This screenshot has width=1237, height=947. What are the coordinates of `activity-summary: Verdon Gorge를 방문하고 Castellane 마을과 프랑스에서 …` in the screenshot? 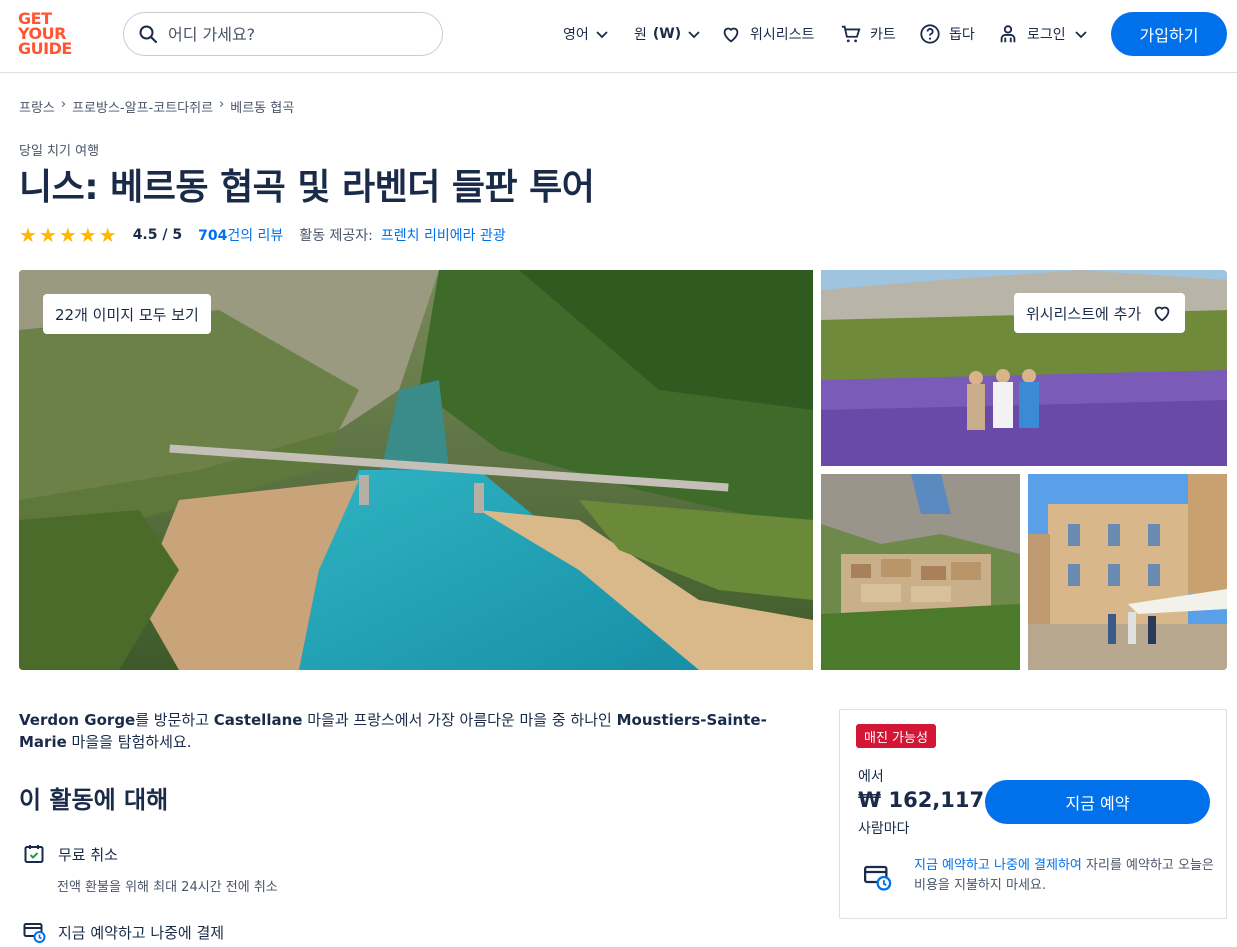 It's located at (414, 731).